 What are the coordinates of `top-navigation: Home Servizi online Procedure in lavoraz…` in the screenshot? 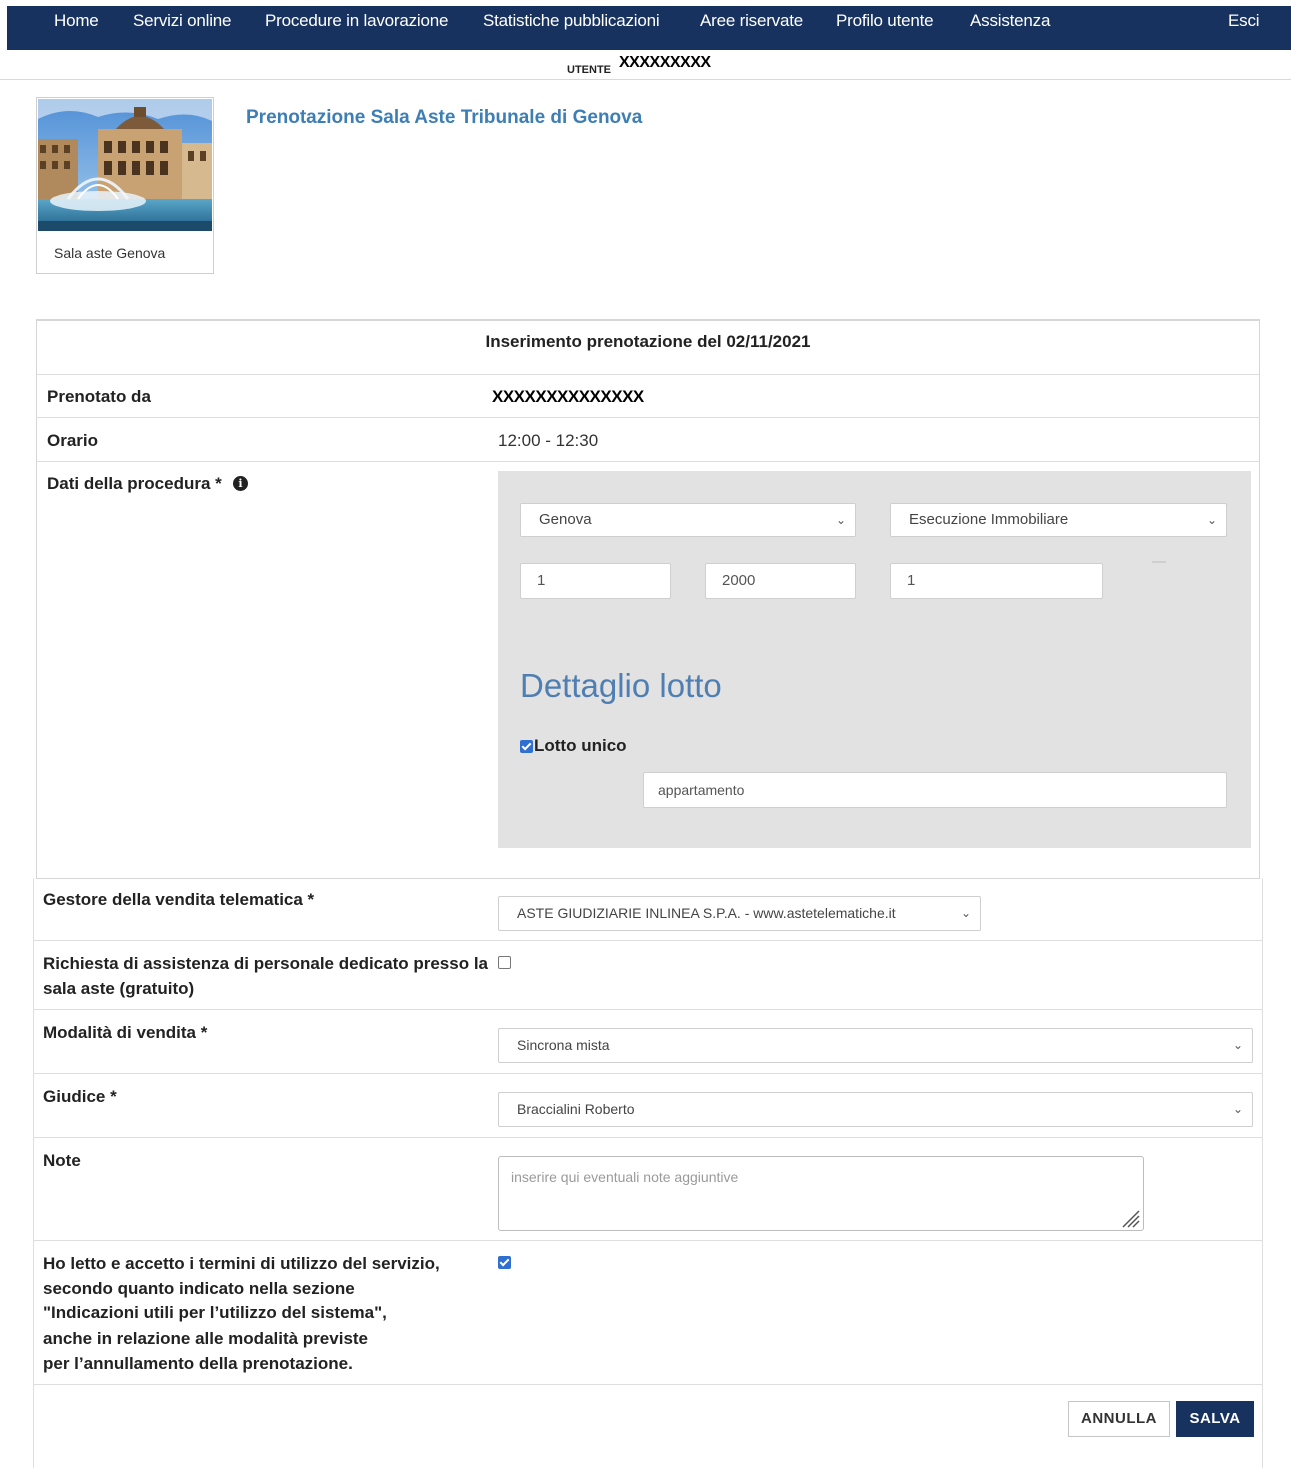 It's located at (649, 28).